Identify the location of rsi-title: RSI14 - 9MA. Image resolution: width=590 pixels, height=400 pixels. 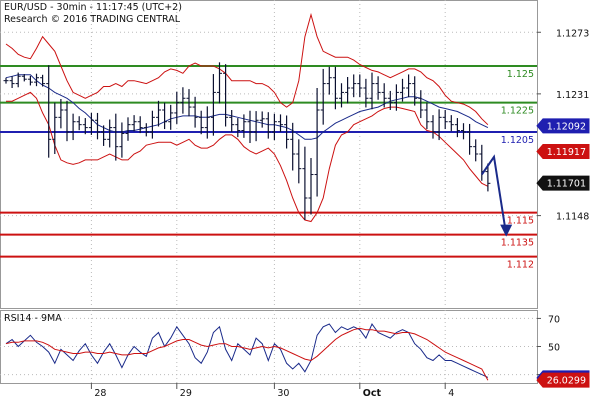
(33, 318).